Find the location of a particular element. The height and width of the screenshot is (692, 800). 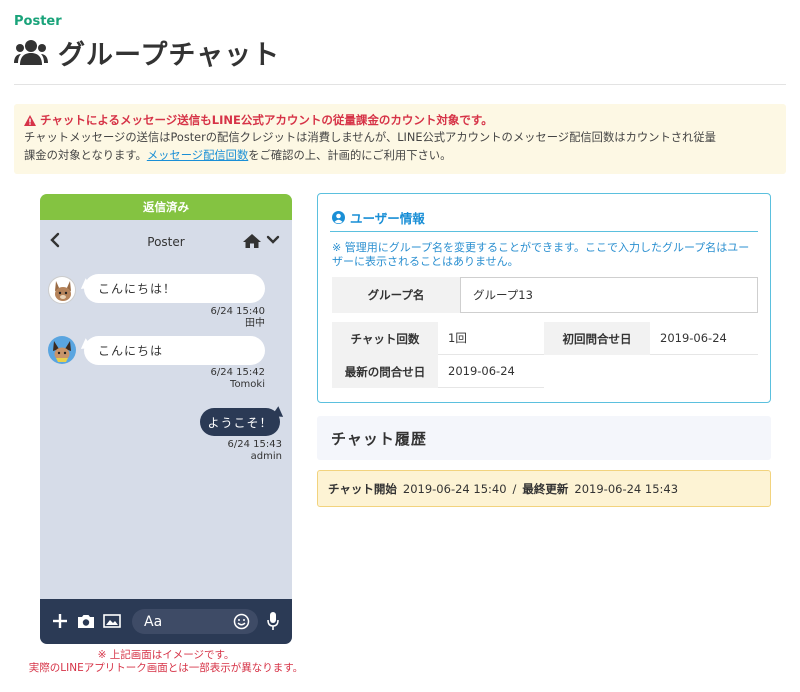

user-info-title: ユーザー情報 is located at coordinates (378, 217).